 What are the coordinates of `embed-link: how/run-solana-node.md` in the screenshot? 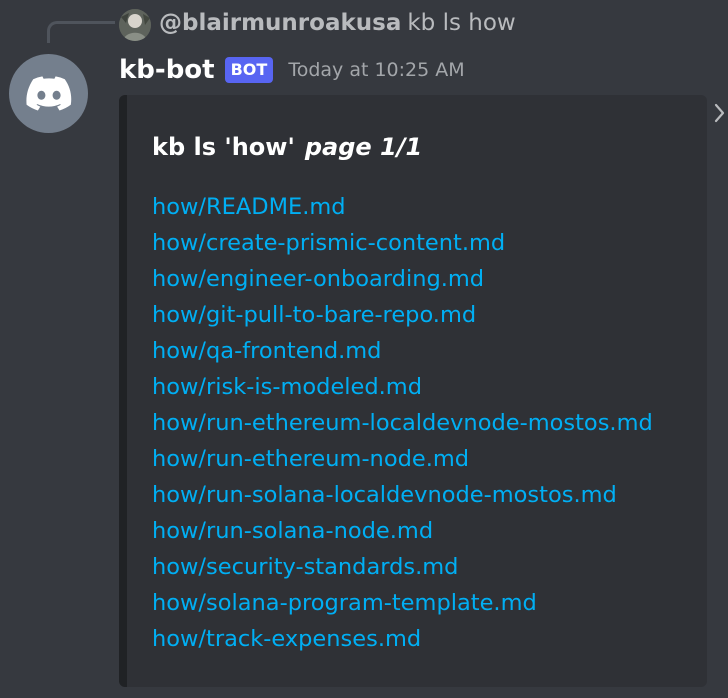 It's located at (402, 531).